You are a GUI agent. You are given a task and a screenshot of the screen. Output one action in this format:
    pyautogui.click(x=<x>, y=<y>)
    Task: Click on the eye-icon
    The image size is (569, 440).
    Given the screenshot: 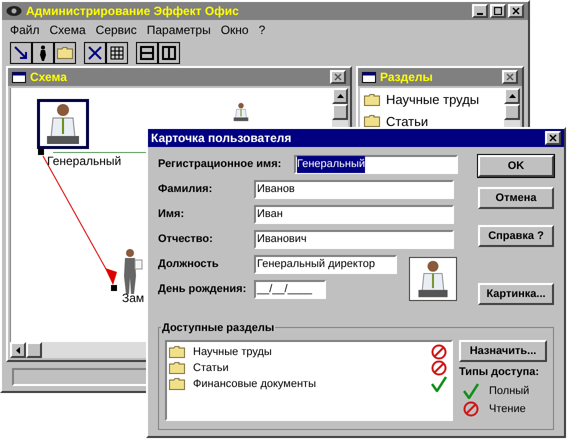 What is the action you would take?
    pyautogui.click(x=14, y=11)
    